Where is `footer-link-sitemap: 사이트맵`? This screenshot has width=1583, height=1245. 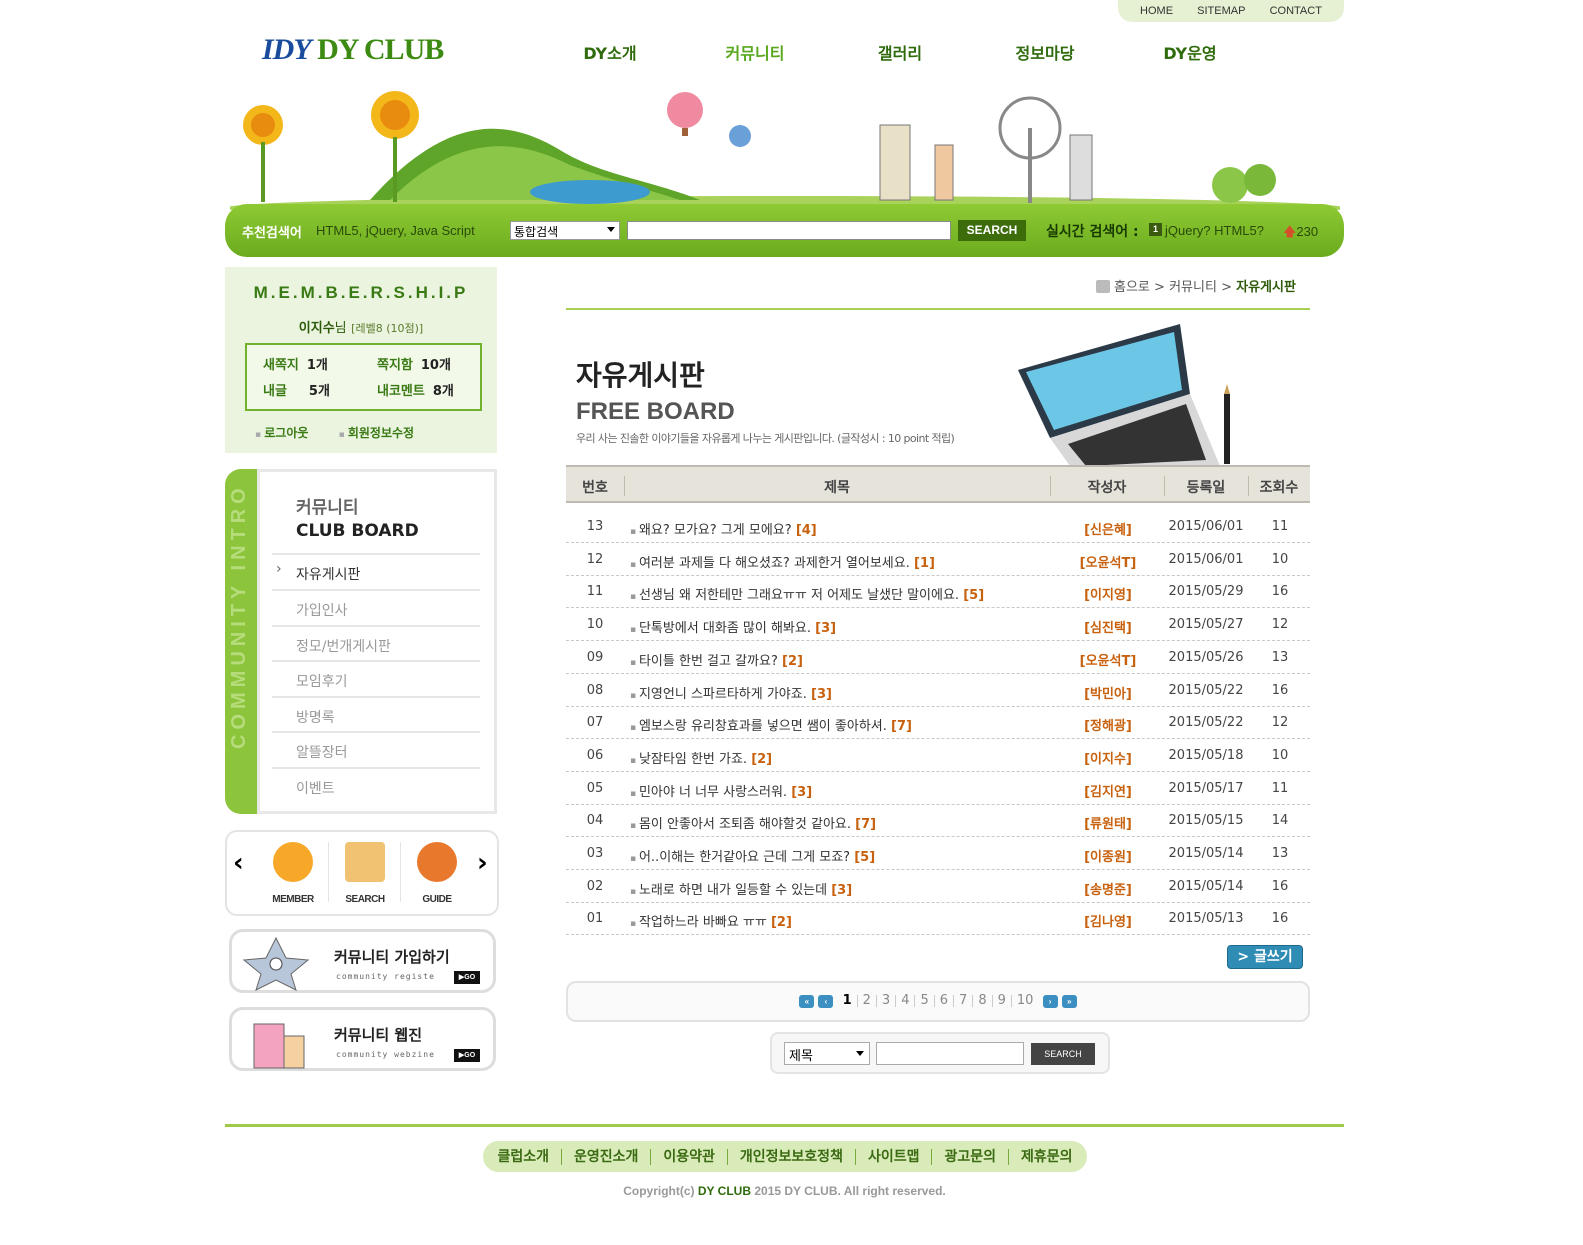 footer-link-sitemap: 사이트맵 is located at coordinates (894, 1156).